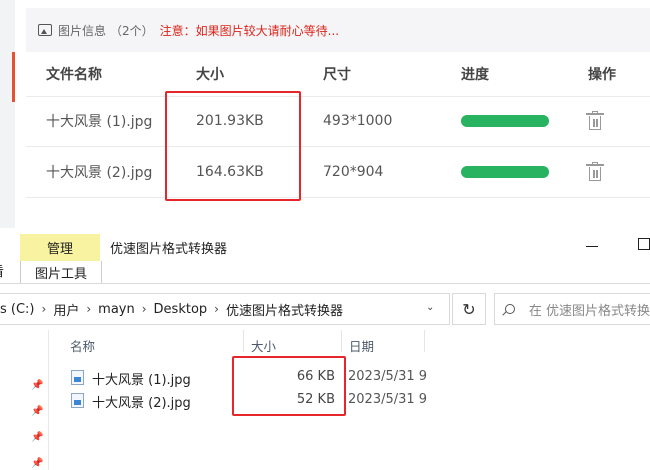  I want to click on column-header-name: 名称, so click(82, 345).